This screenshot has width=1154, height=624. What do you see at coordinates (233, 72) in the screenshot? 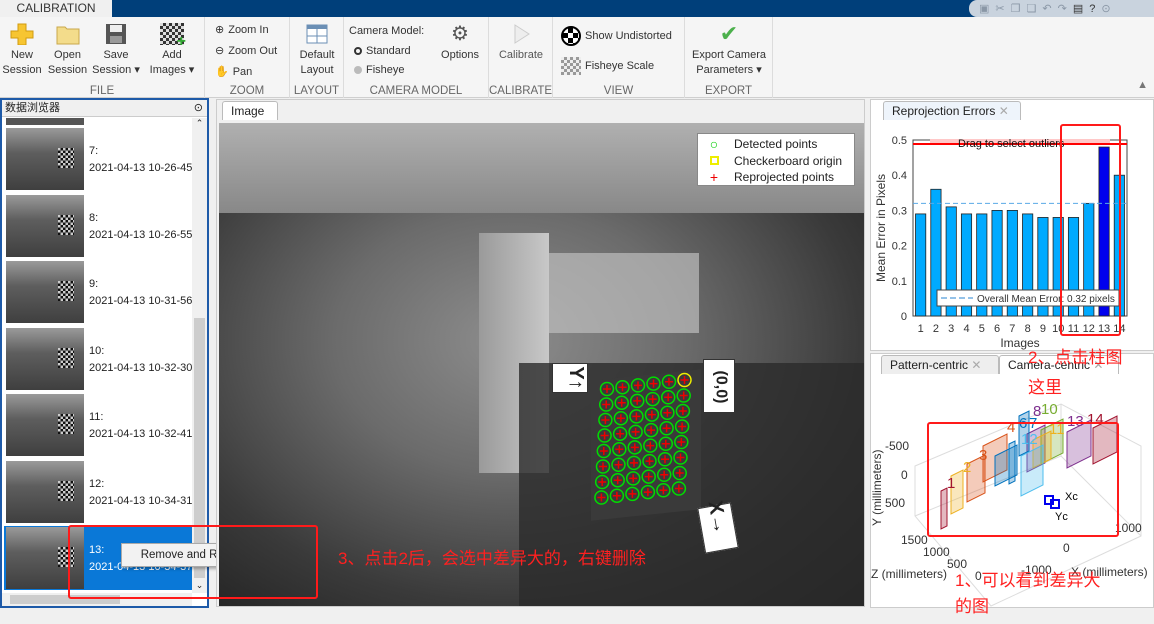
I see `pan-button: ✋ Pan` at bounding box center [233, 72].